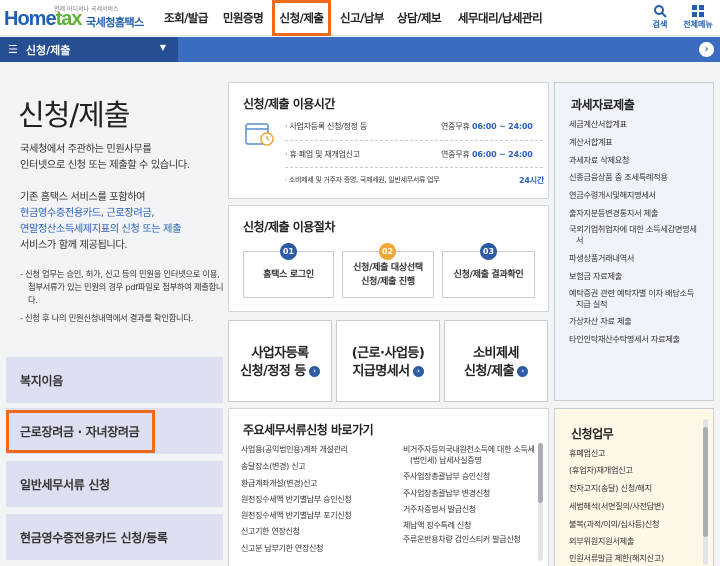 Image resolution: width=720 pixels, height=566 pixels. Describe the element at coordinates (48, 50) in the screenshot. I see `section-menu-label: 신청/제출` at that location.